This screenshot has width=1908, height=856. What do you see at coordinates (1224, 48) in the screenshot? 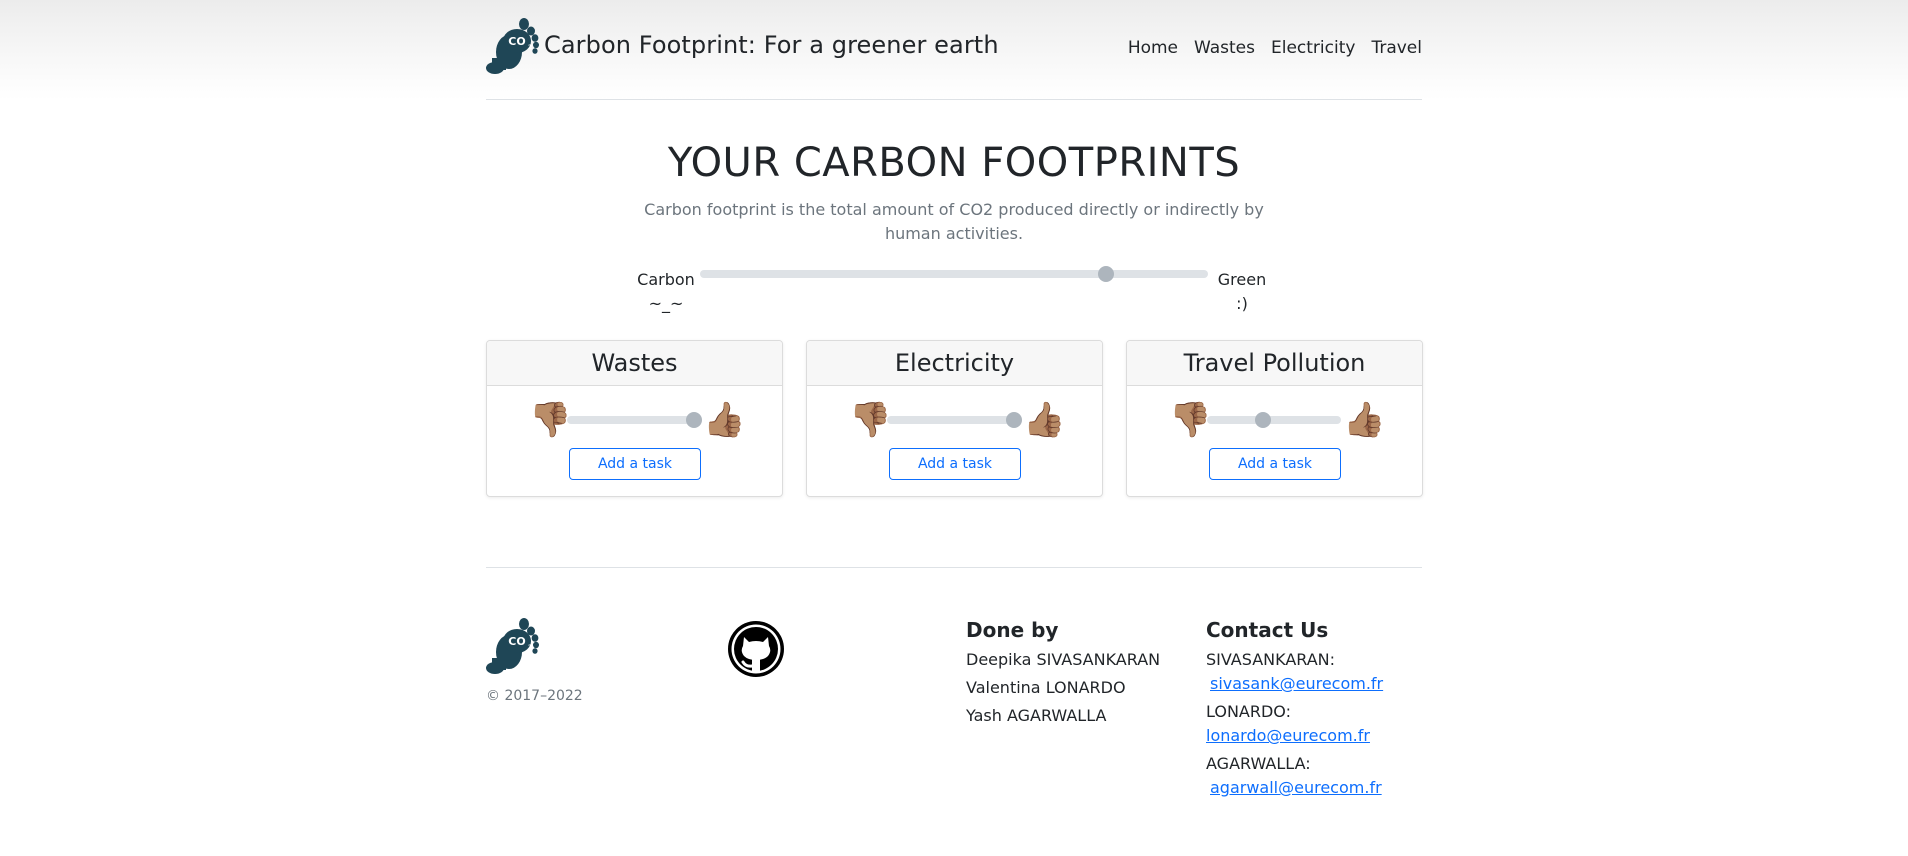
I see `nav-link-wastes: Wastes` at bounding box center [1224, 48].